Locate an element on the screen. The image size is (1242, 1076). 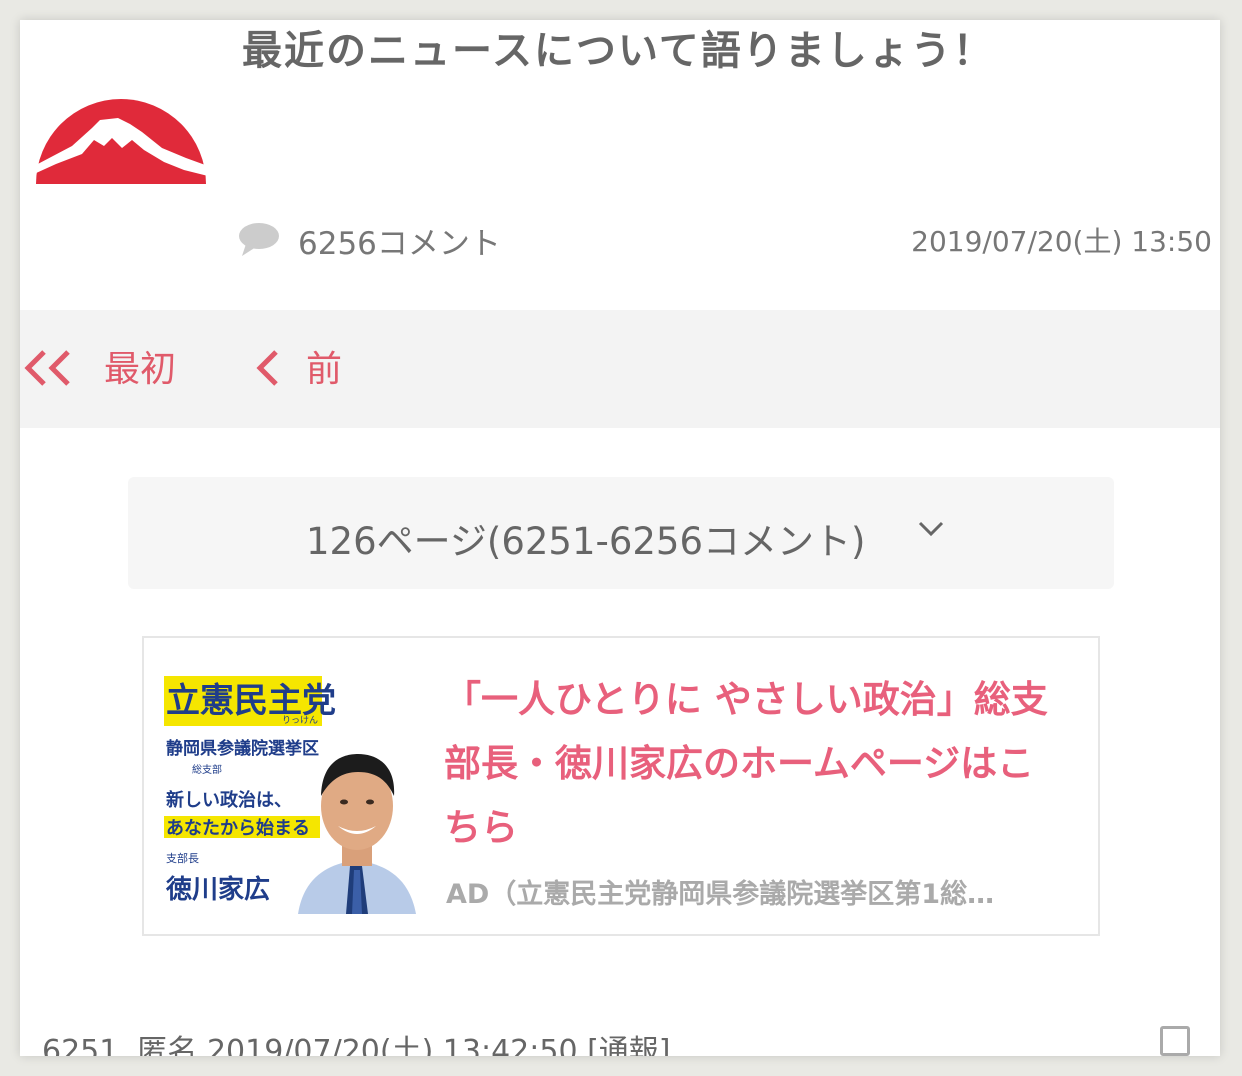
comment-count: 6256コメント is located at coordinates (399, 240).